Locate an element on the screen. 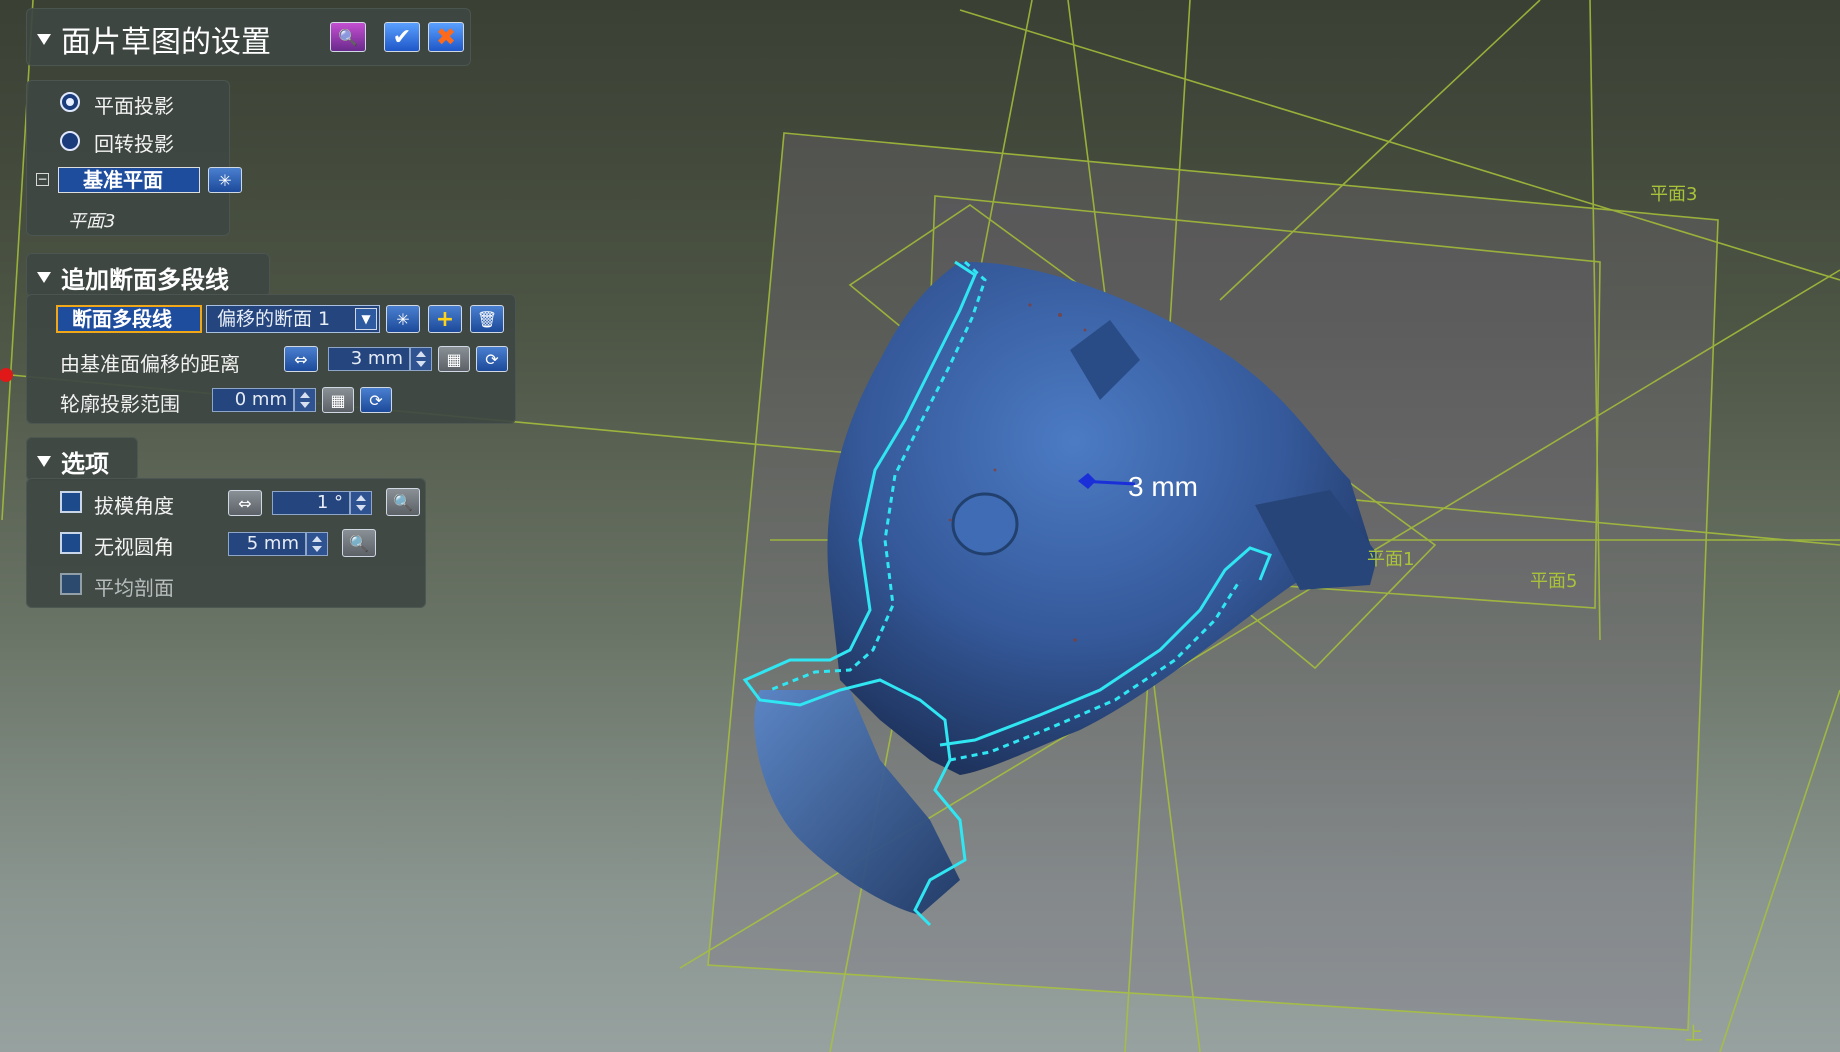 Image resolution: width=1840 pixels, height=1052 pixels. panel-title: 面片草图的设置 is located at coordinates (166, 42).